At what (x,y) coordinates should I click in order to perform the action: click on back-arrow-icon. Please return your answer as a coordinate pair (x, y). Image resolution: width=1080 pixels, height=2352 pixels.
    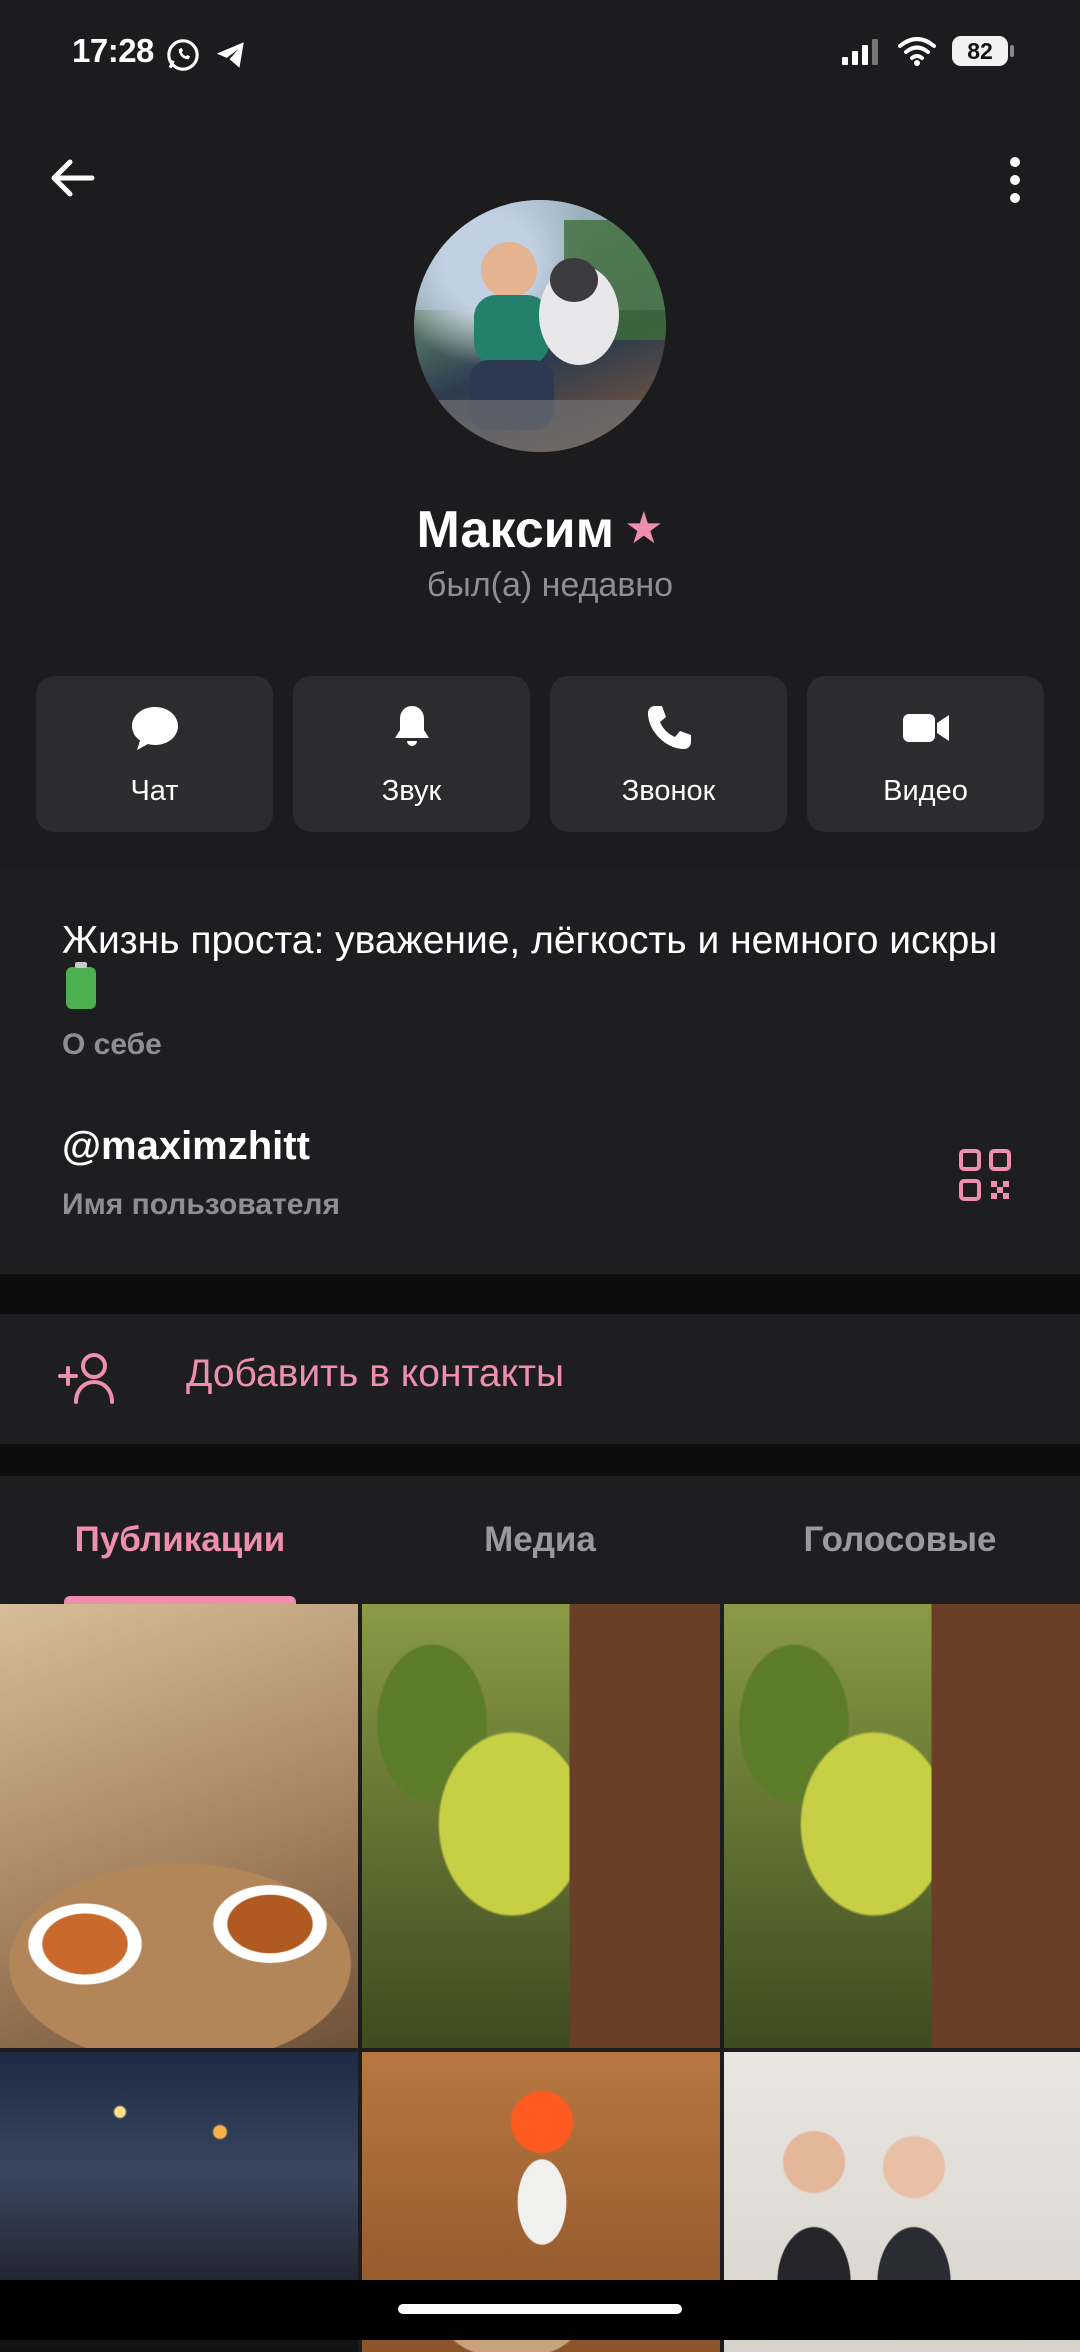
    Looking at the image, I should click on (72, 178).